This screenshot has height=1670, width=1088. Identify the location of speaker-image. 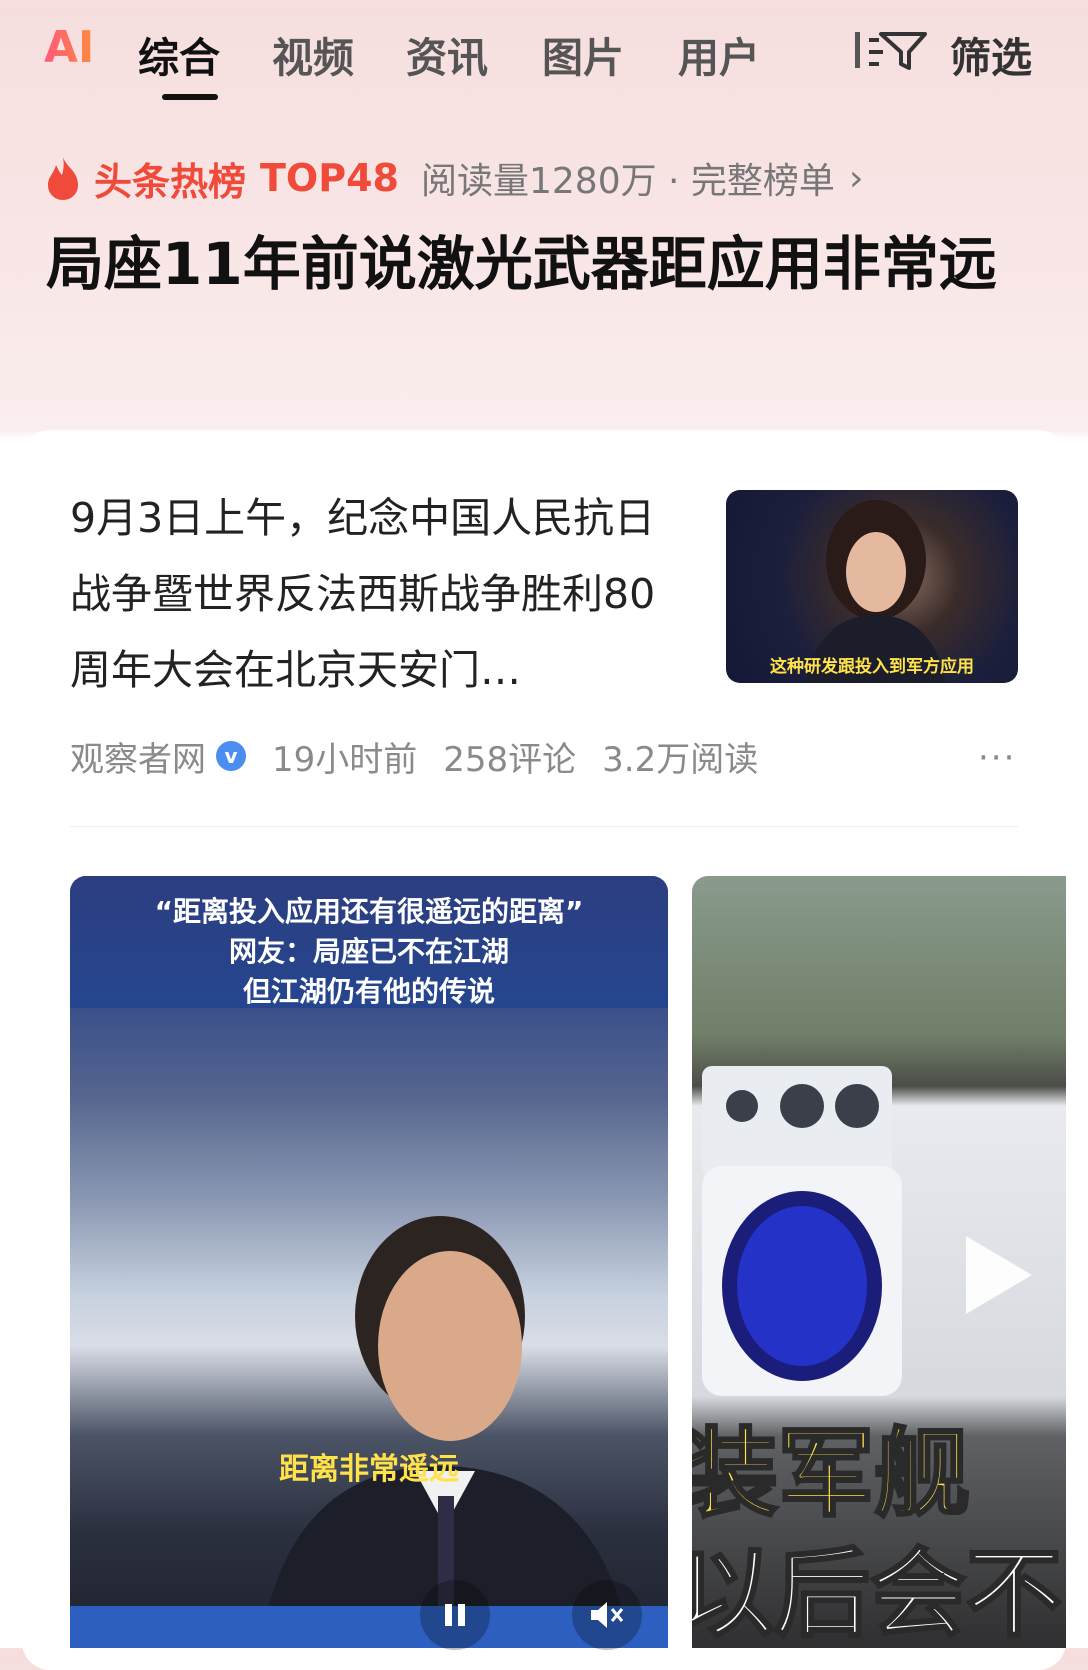
(445, 1432).